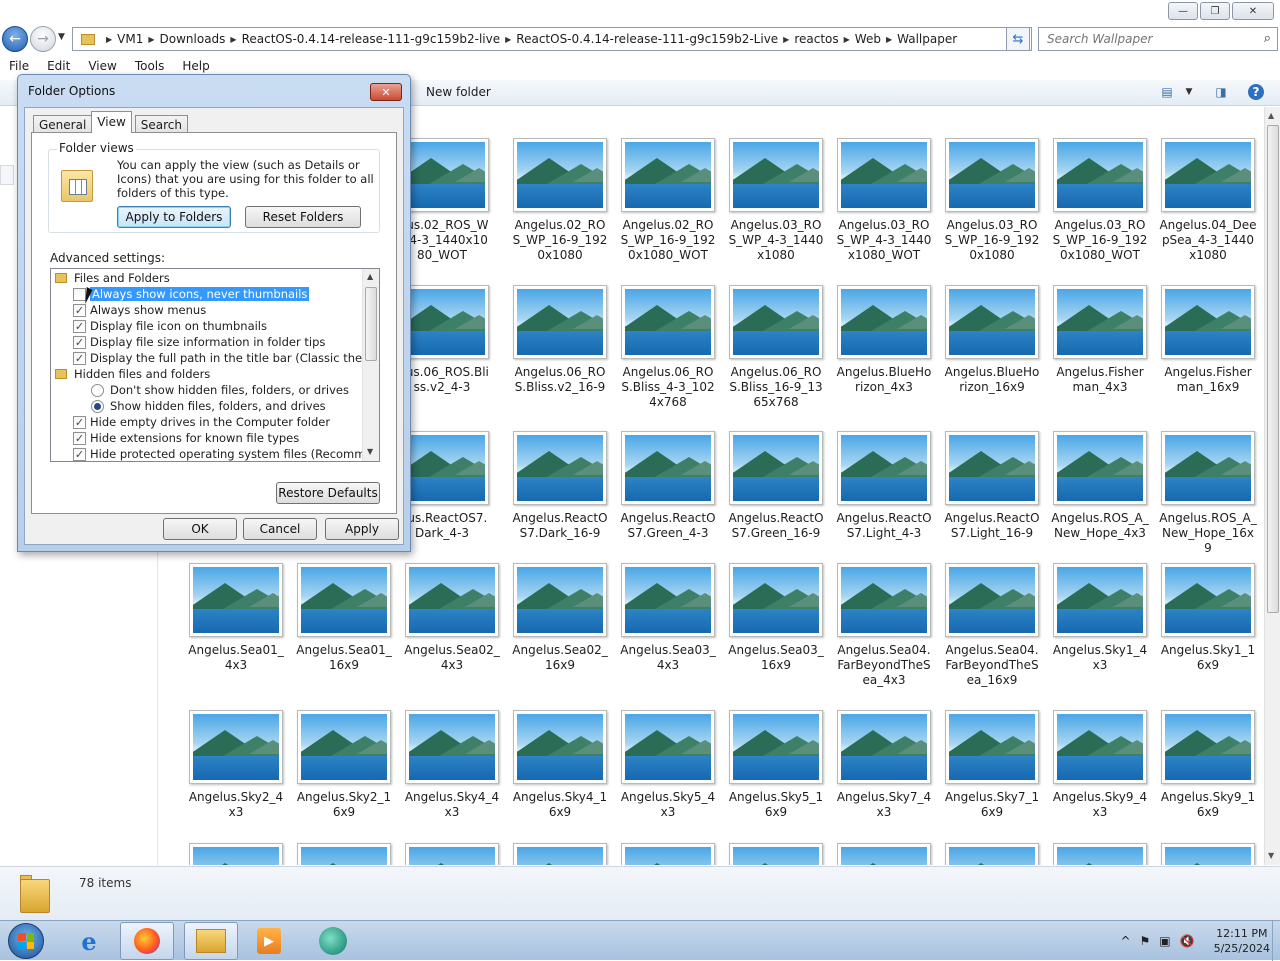 The width and height of the screenshot is (1280, 961). I want to click on search-icon: ⌕, so click(1267, 38).